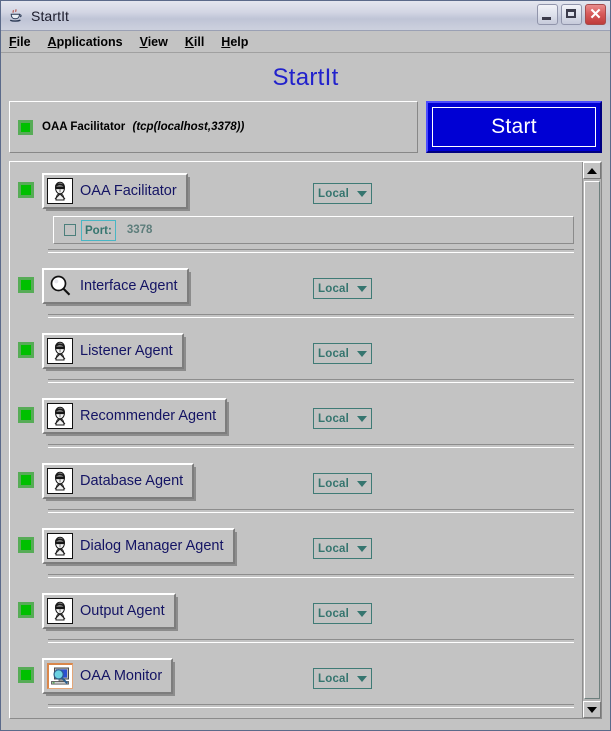 The image size is (611, 731). Describe the element at coordinates (98, 230) in the screenshot. I see `port-label: Port:` at that location.